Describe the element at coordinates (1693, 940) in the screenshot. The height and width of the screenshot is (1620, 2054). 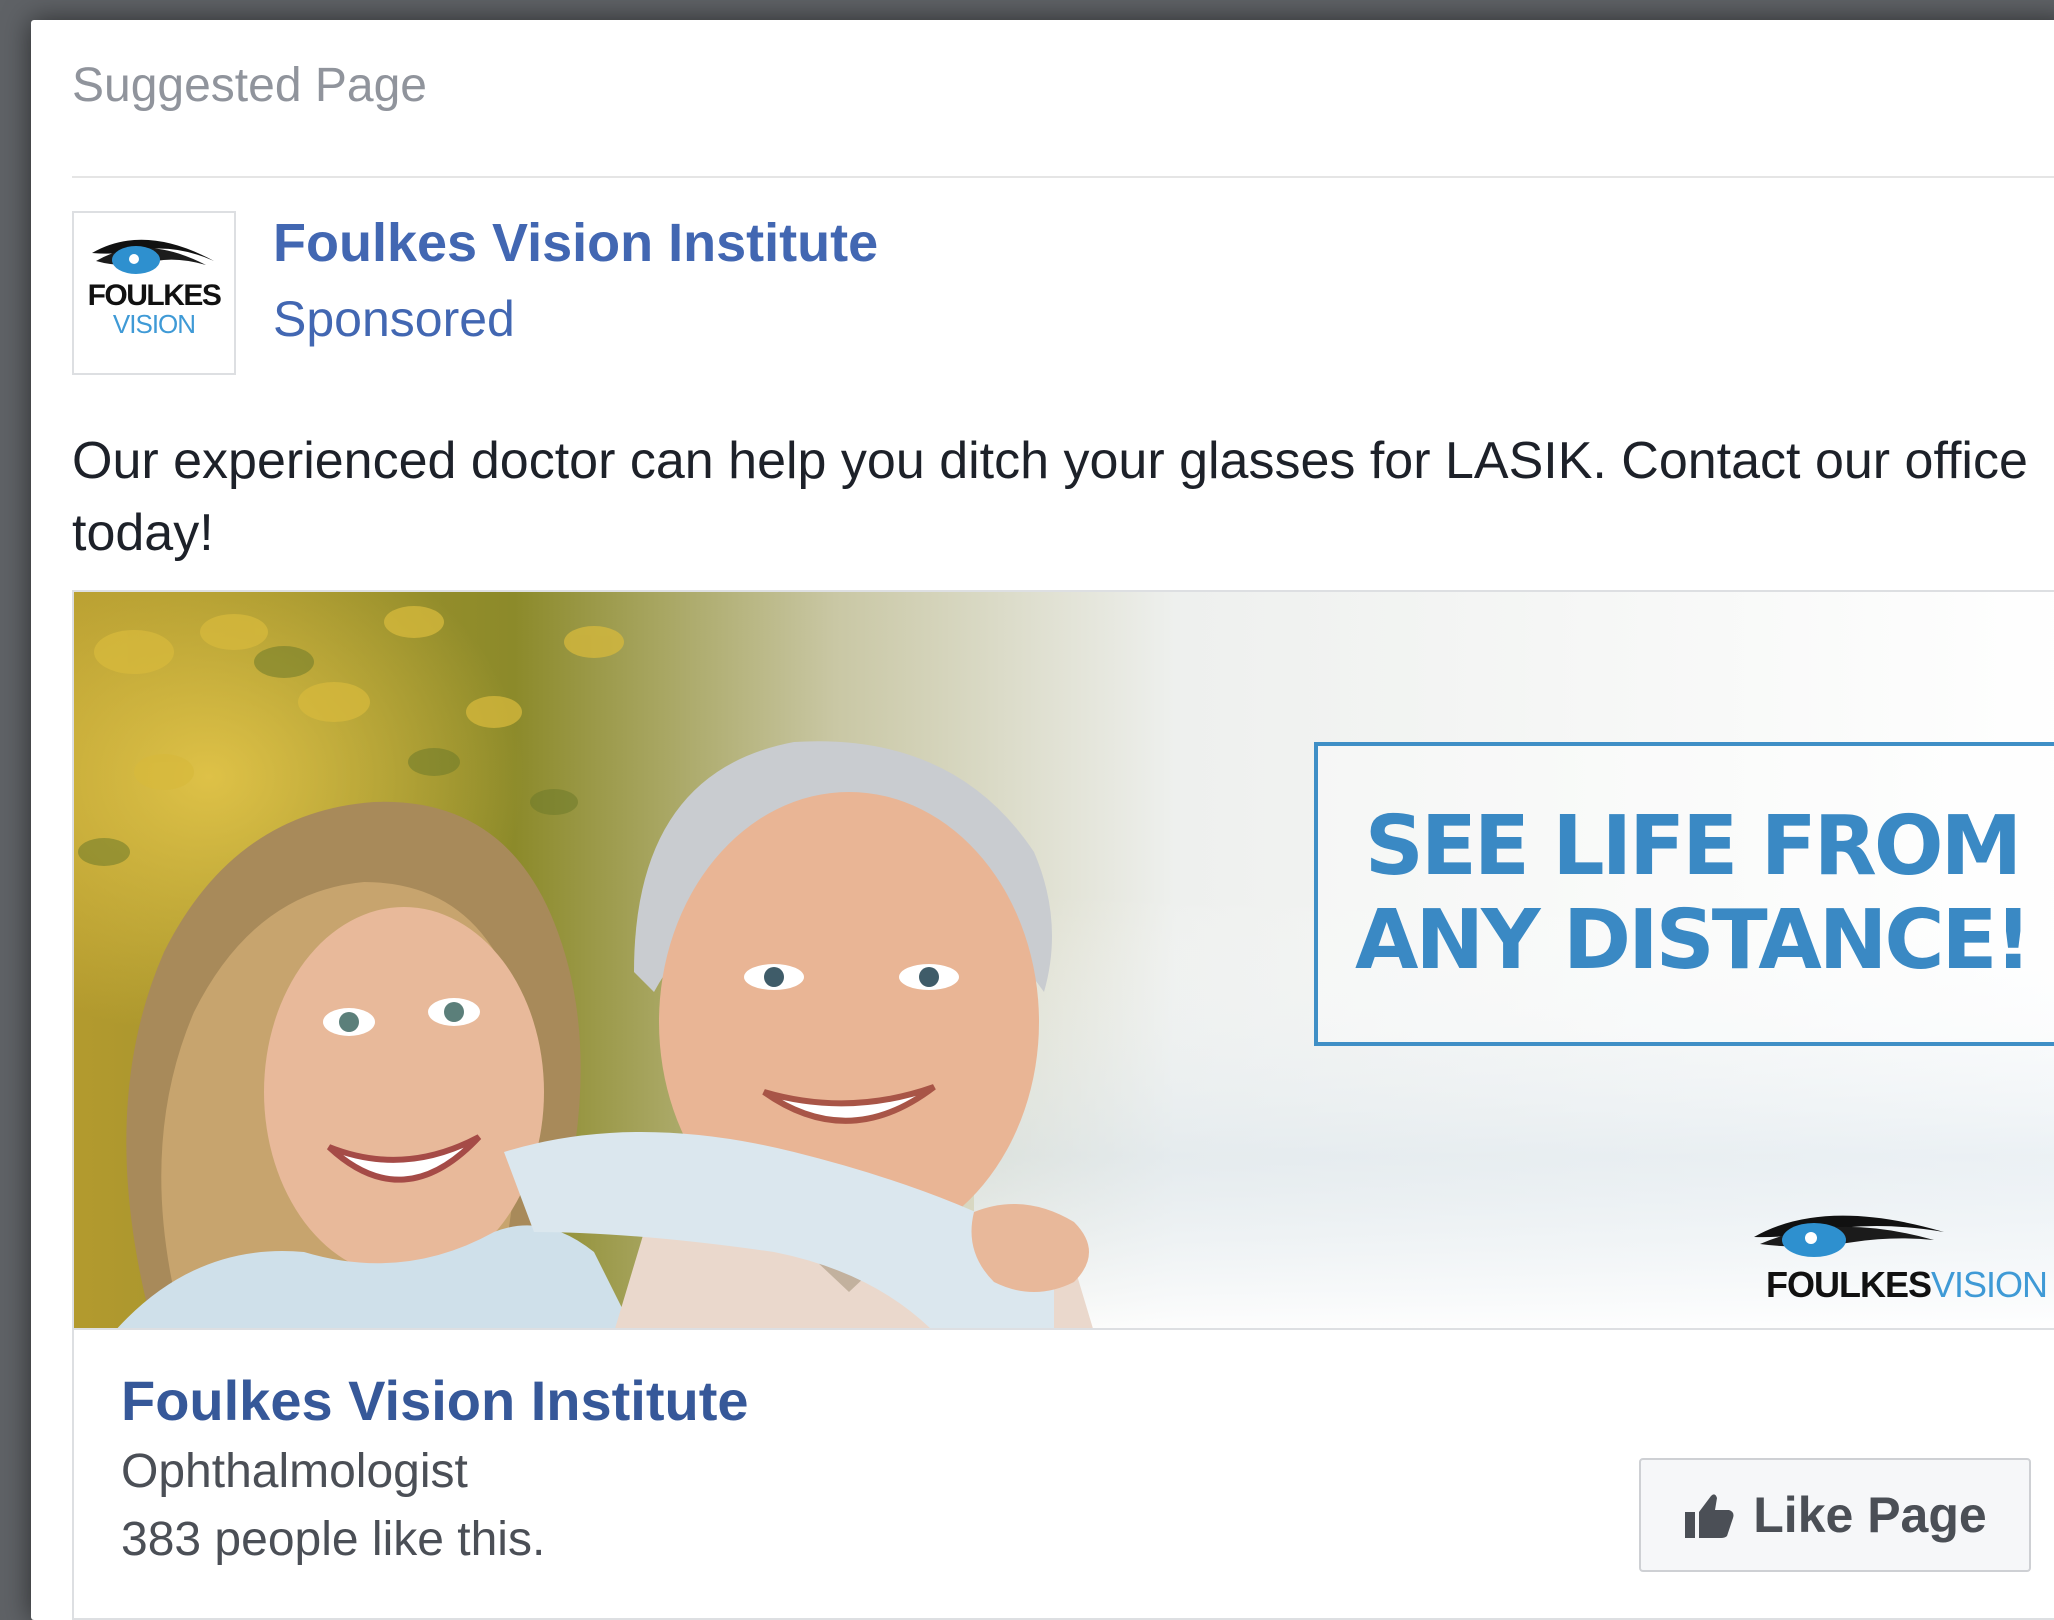
I see `tagline-line-2: ANY DISTANCE!` at that location.